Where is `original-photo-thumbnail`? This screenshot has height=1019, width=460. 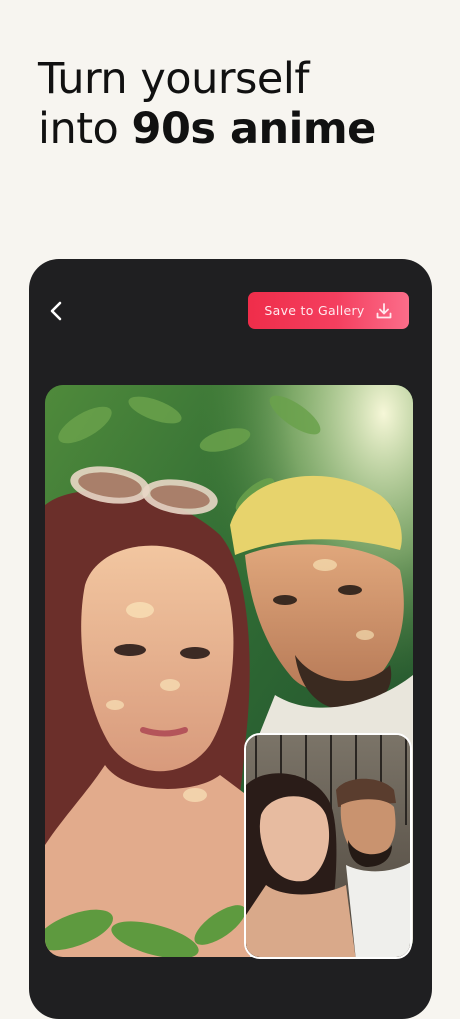
original-photo-thumbnail is located at coordinates (328, 846).